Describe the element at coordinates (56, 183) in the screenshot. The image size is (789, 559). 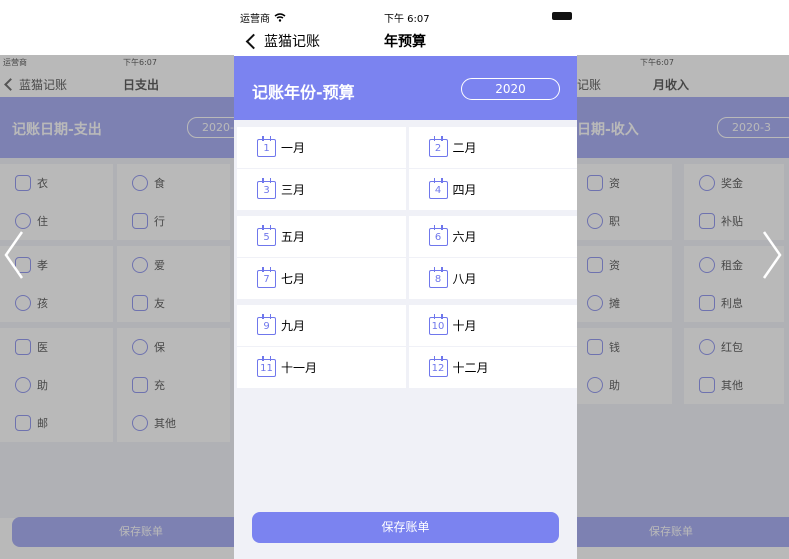
I see `category-item: 衣` at that location.